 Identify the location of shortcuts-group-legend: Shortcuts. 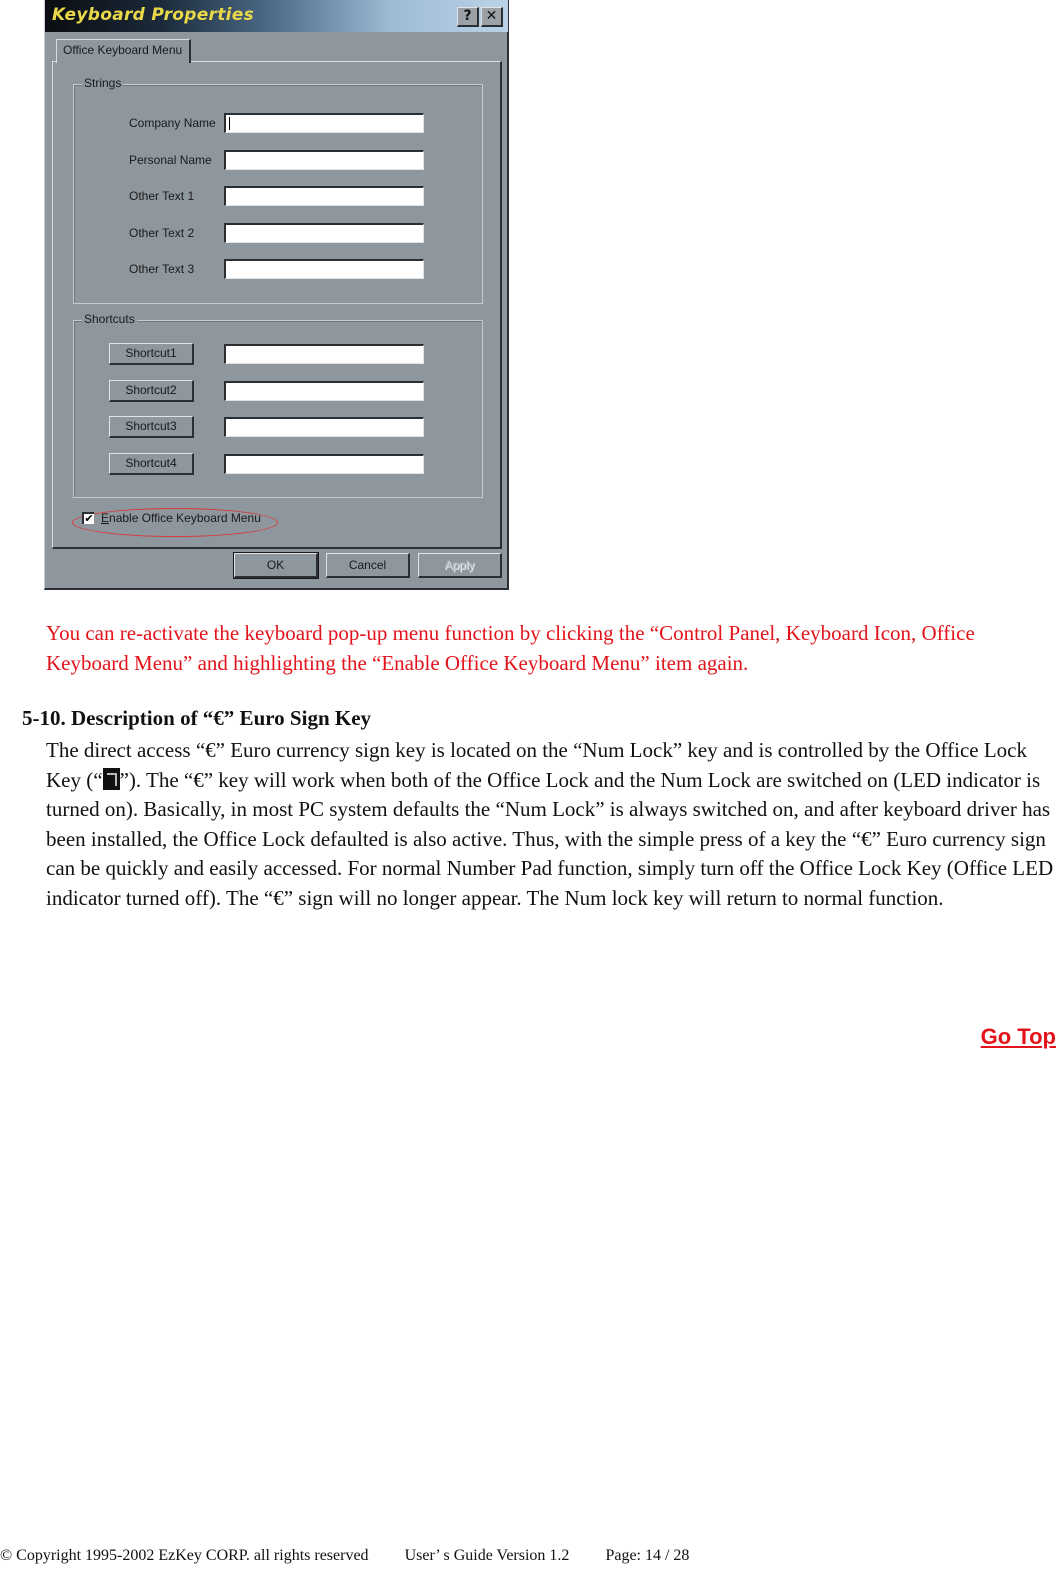
(109, 319).